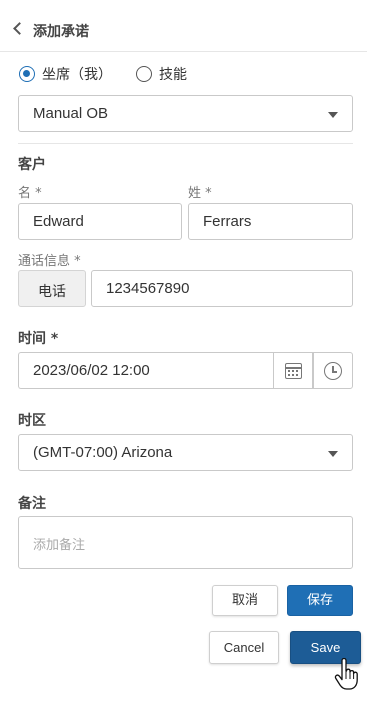 The width and height of the screenshot is (367, 708). What do you see at coordinates (30, 193) in the screenshot?
I see `first-name-label: 名 *` at bounding box center [30, 193].